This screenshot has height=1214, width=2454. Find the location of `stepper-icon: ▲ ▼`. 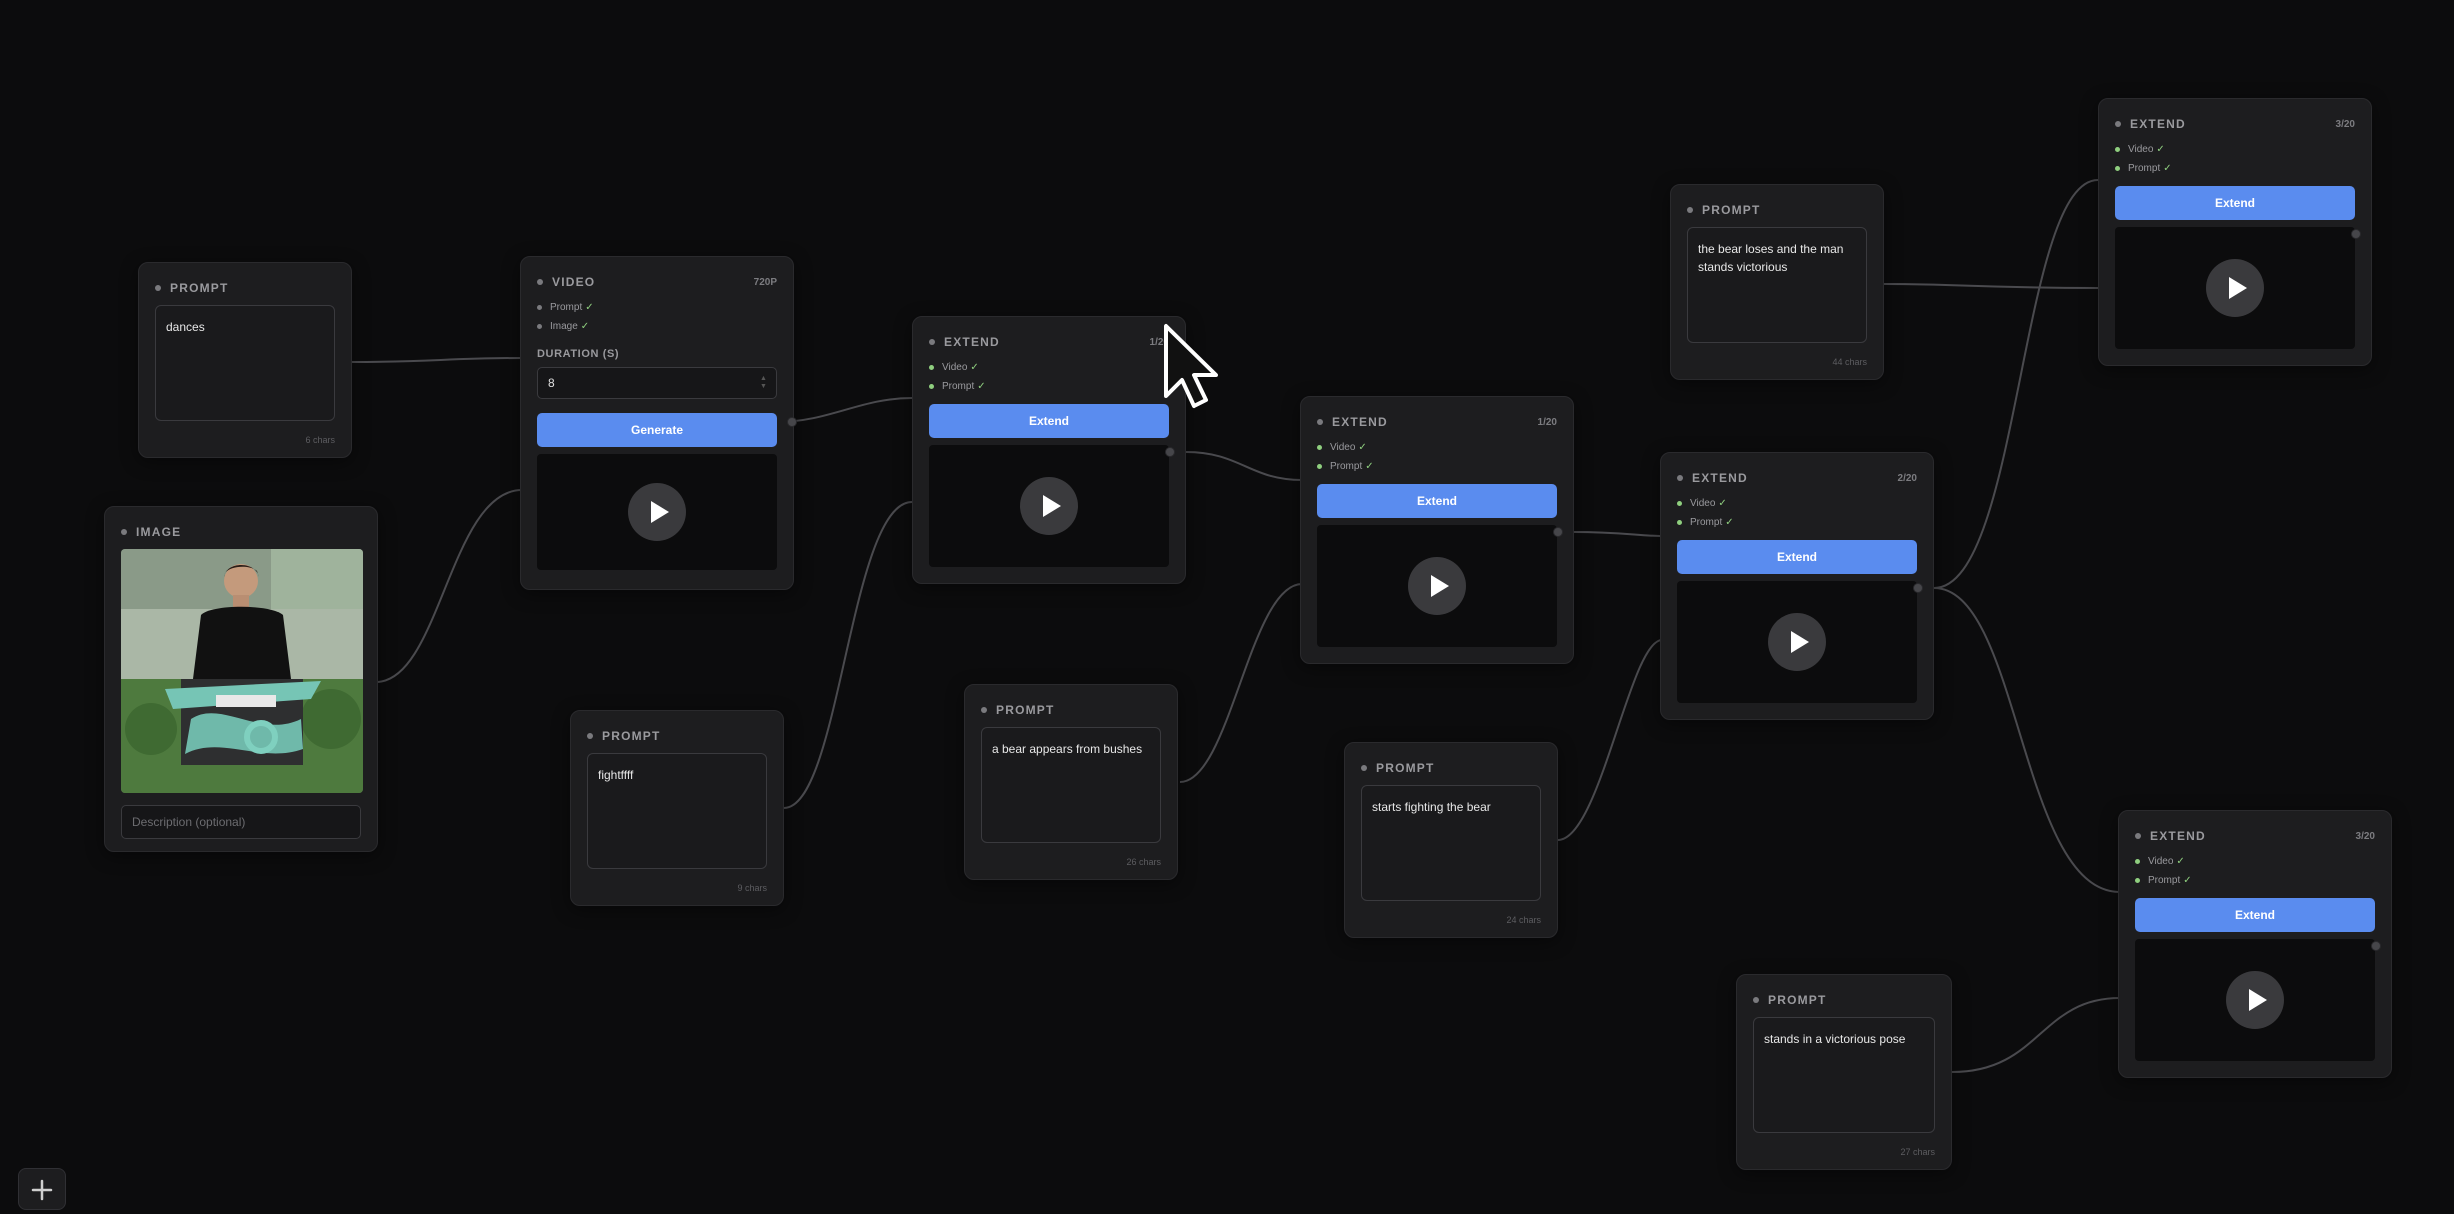

stepper-icon: ▲ ▼ is located at coordinates (764, 383).